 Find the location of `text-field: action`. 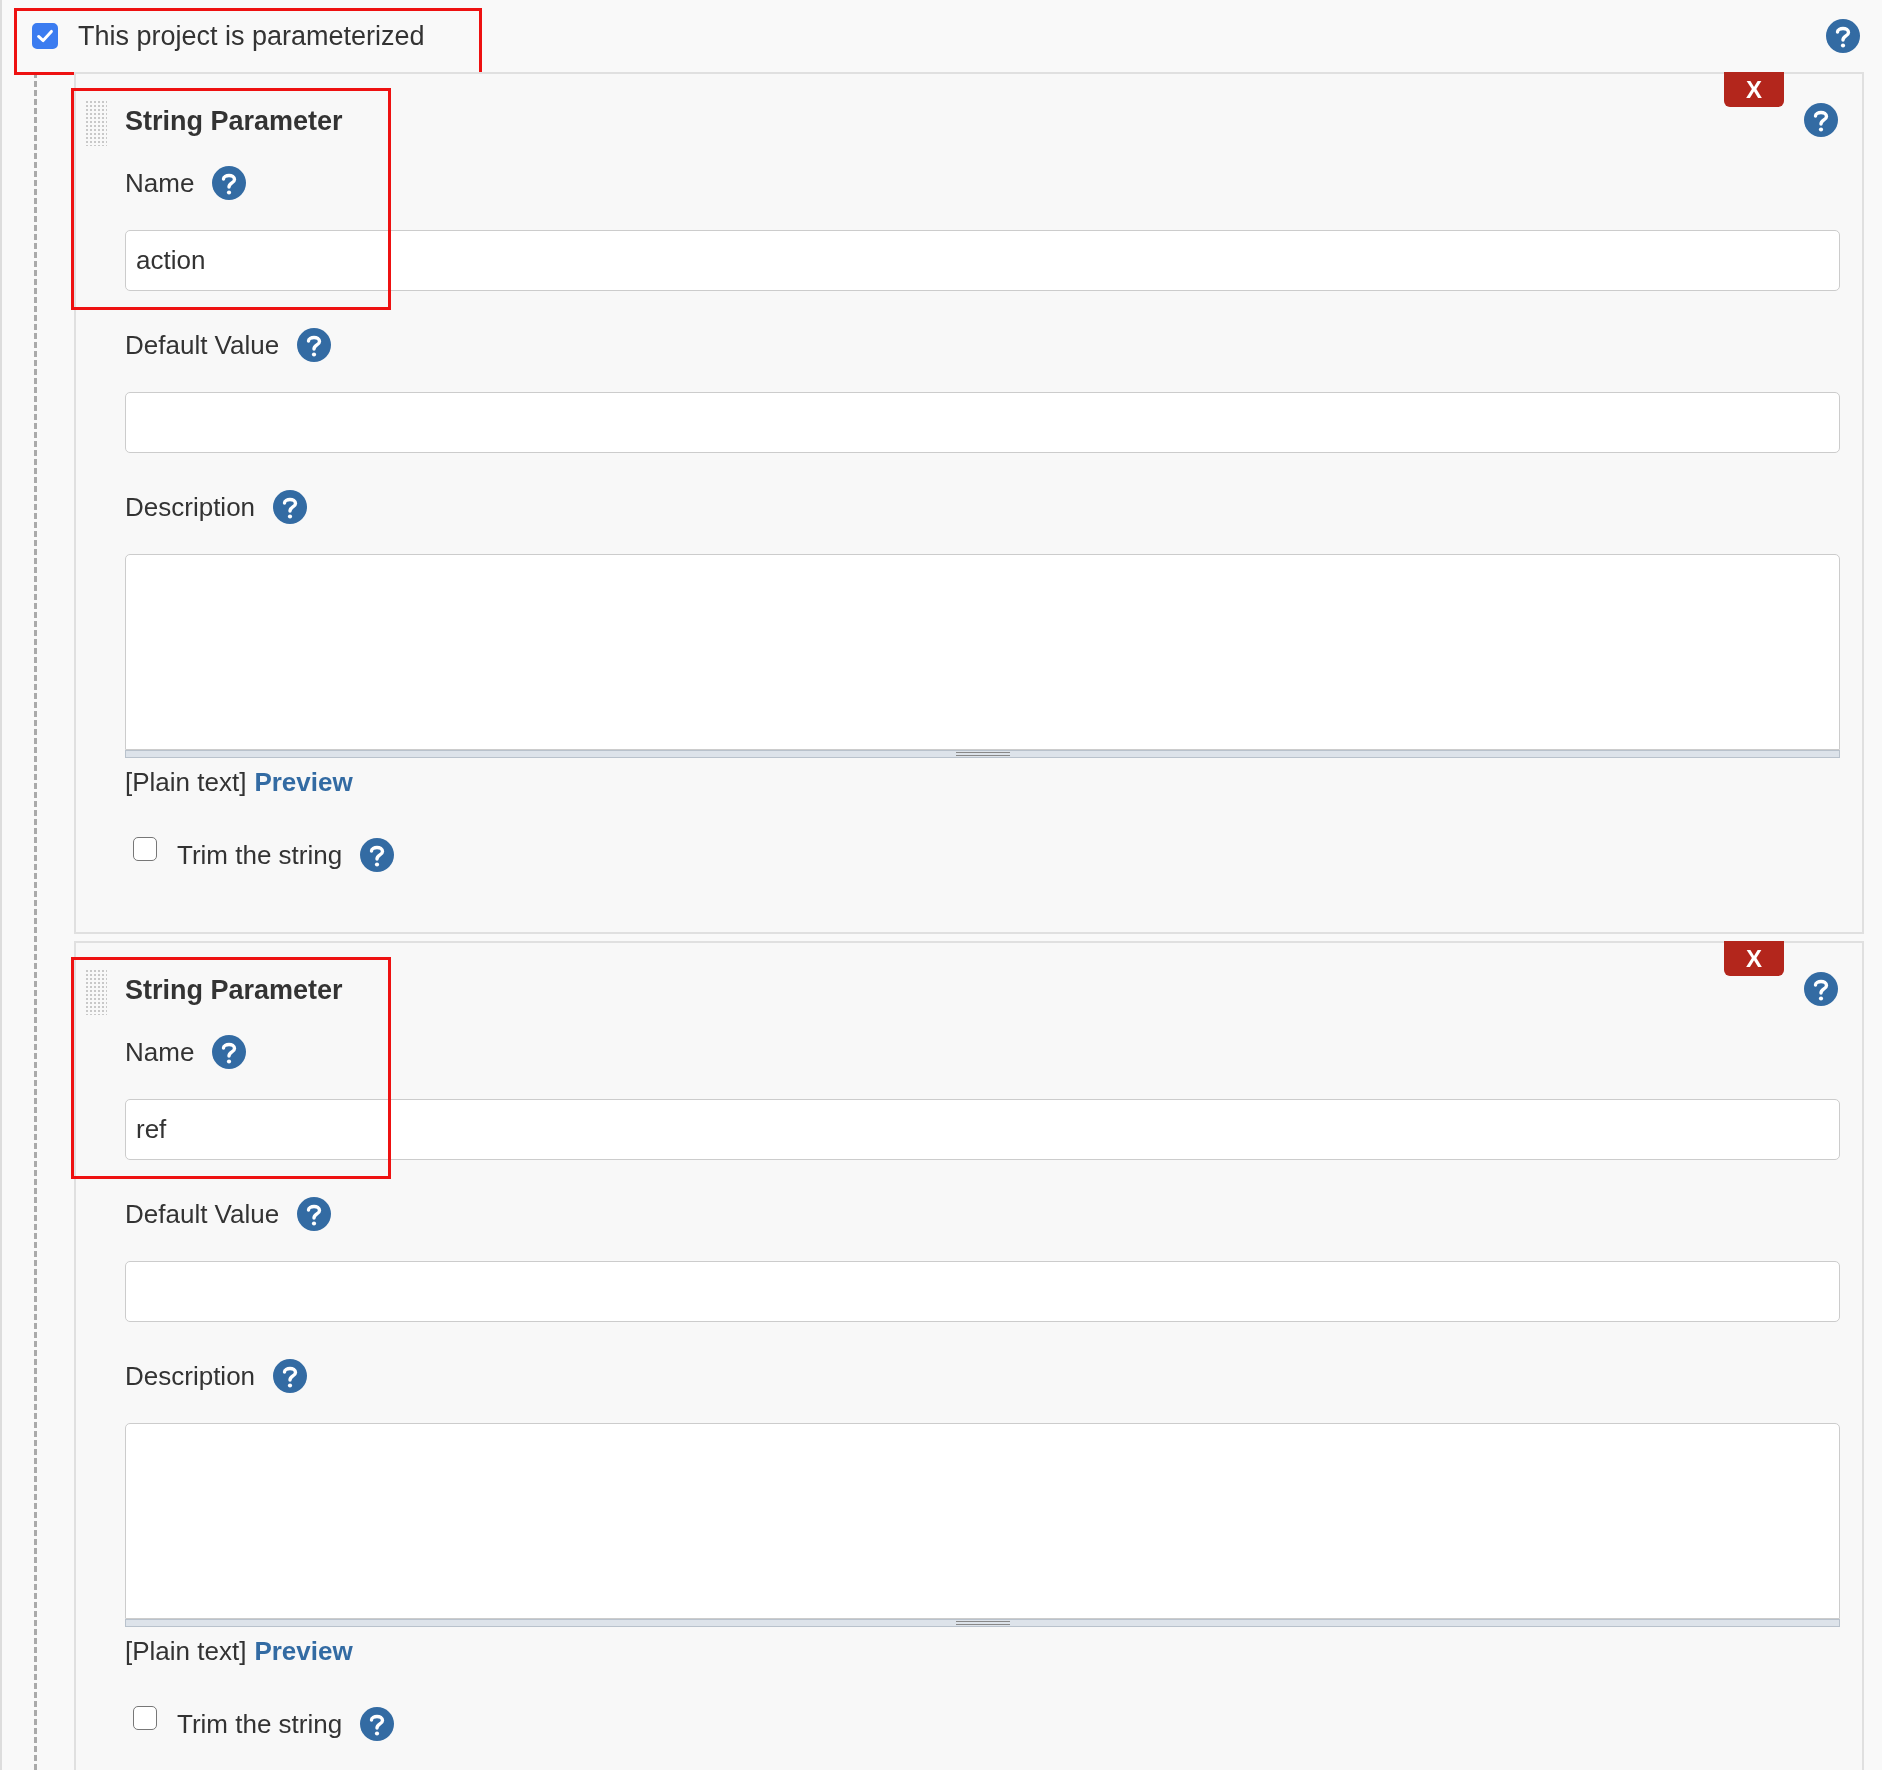

text-field: action is located at coordinates (982, 260).